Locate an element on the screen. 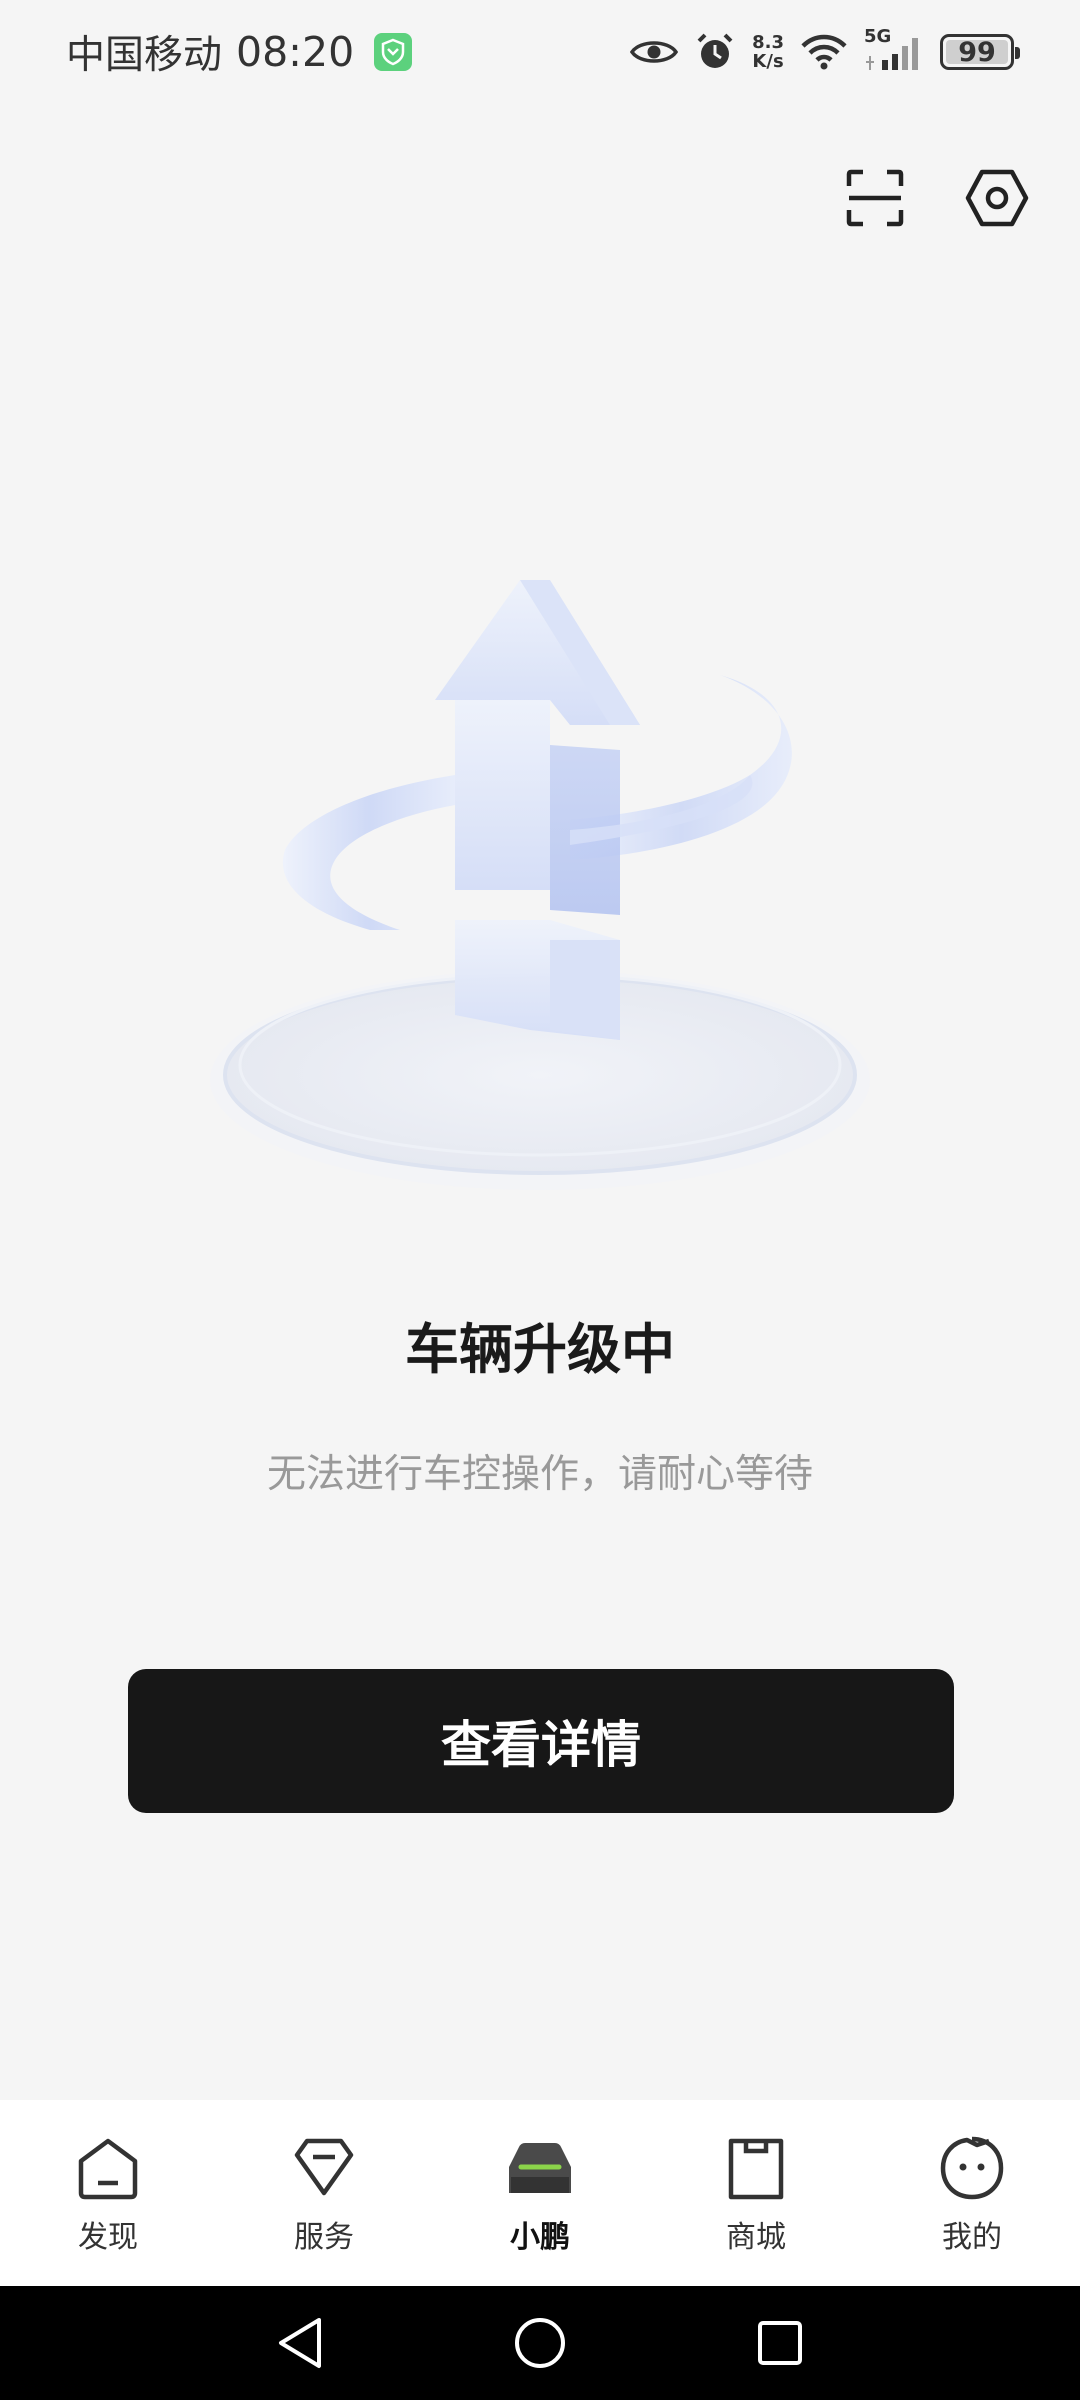 The height and width of the screenshot is (2400, 1080). tab-xiaopeng: 小鹏 is located at coordinates (540, 2193).